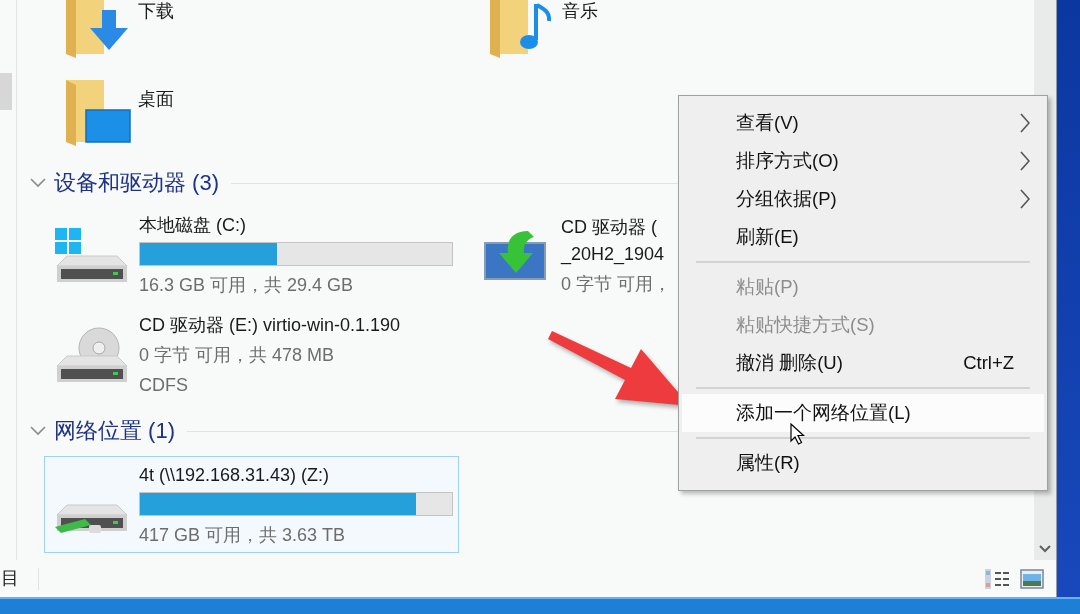 This screenshot has width=1080, height=614. What do you see at coordinates (246, 285) in the screenshot?
I see `drive-space-text: 16.3 GB 可用，共 29.4 GB` at bounding box center [246, 285].